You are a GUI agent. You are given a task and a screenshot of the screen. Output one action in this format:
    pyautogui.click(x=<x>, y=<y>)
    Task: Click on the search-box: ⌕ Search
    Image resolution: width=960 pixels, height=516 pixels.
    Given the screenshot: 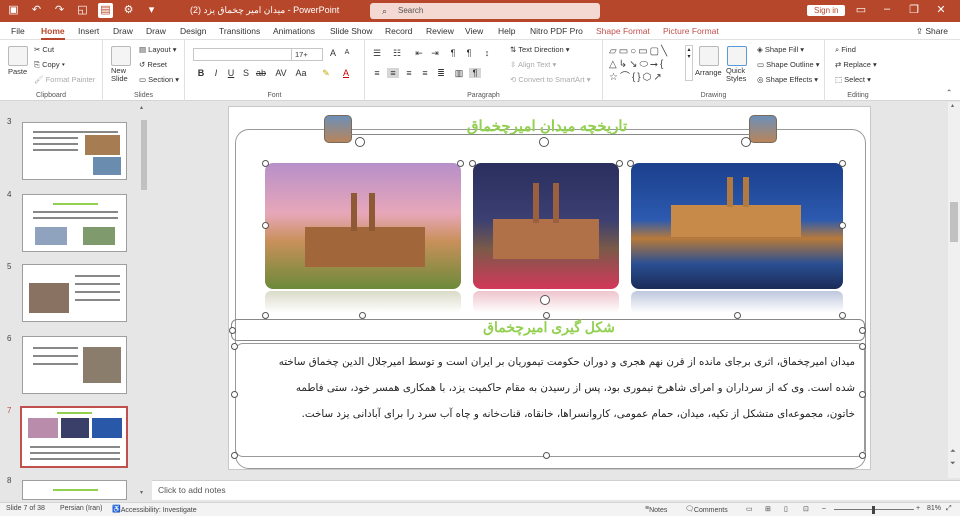 What is the action you would take?
    pyautogui.click(x=485, y=11)
    